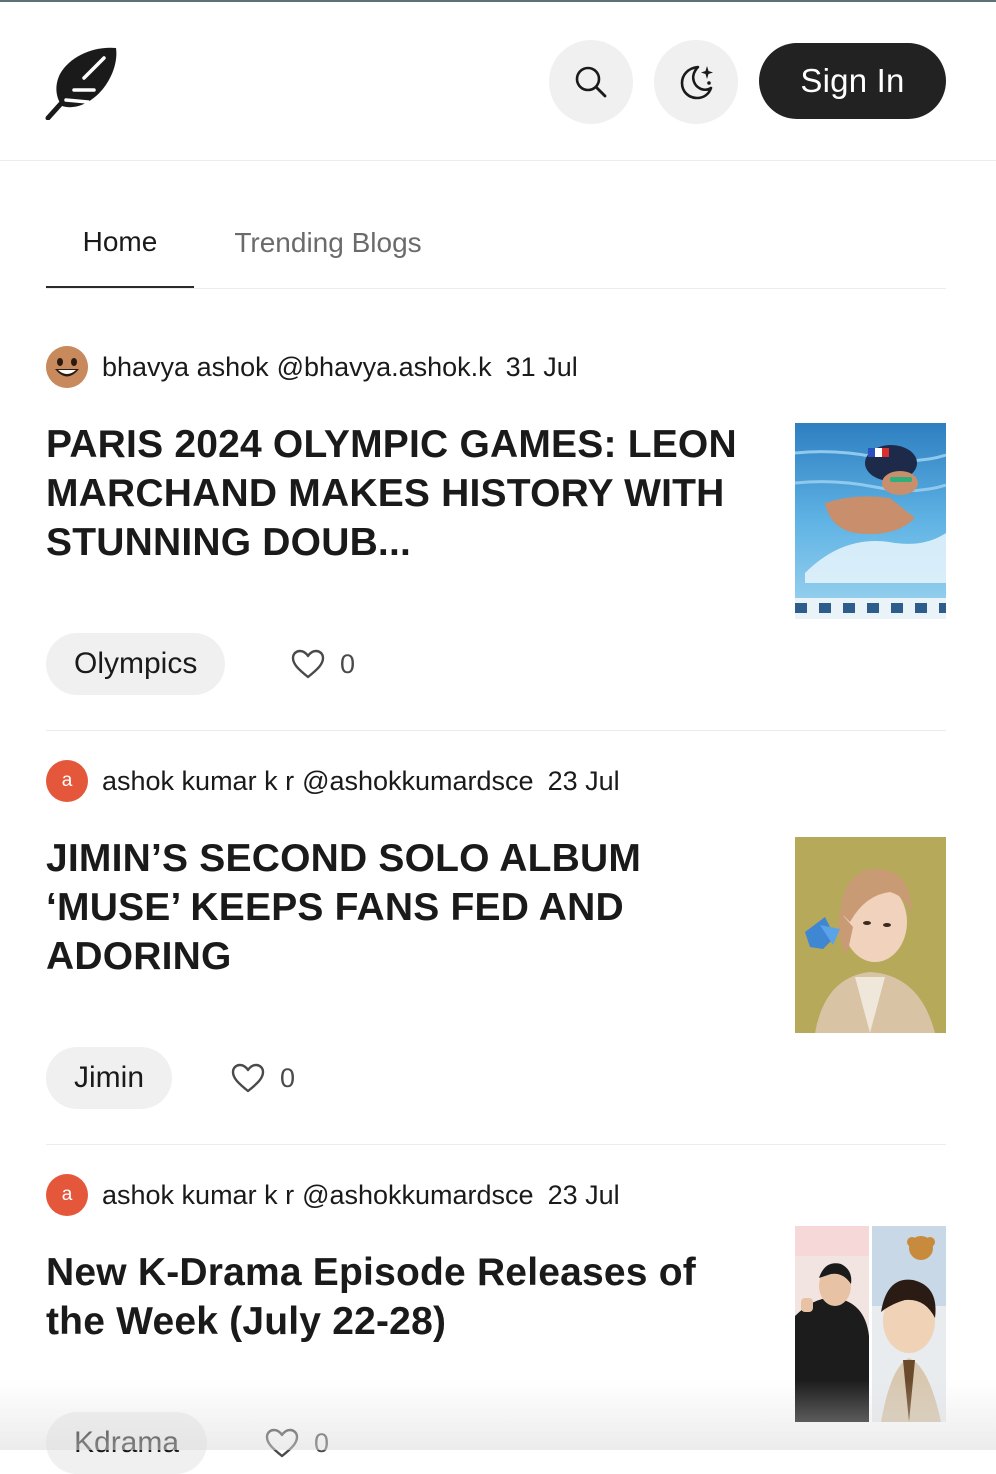 The image size is (996, 1474). Describe the element at coordinates (136, 664) in the screenshot. I see `post-tag: Olympics` at that location.